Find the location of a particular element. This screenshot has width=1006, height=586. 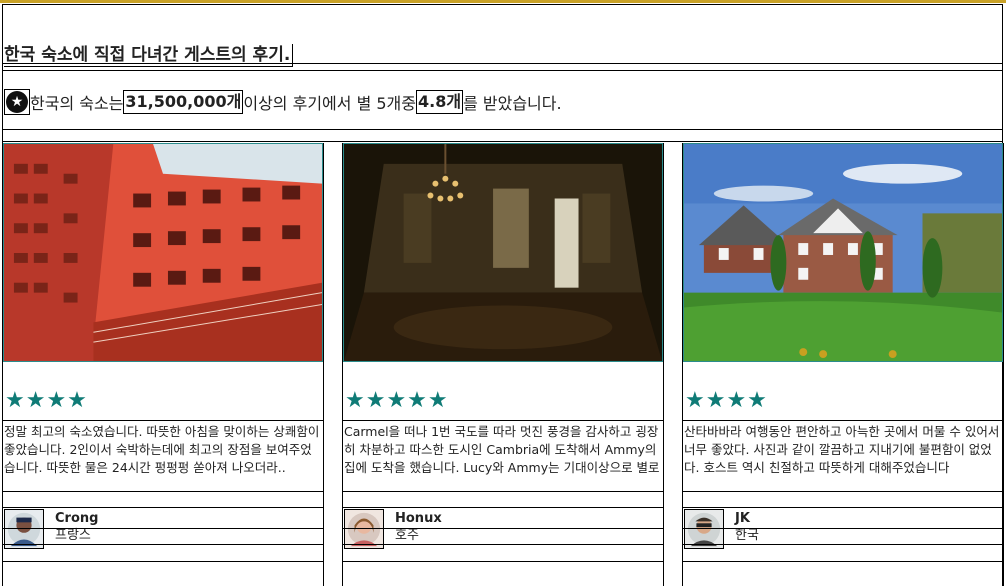

reviewer-name: JK is located at coordinates (742, 519).